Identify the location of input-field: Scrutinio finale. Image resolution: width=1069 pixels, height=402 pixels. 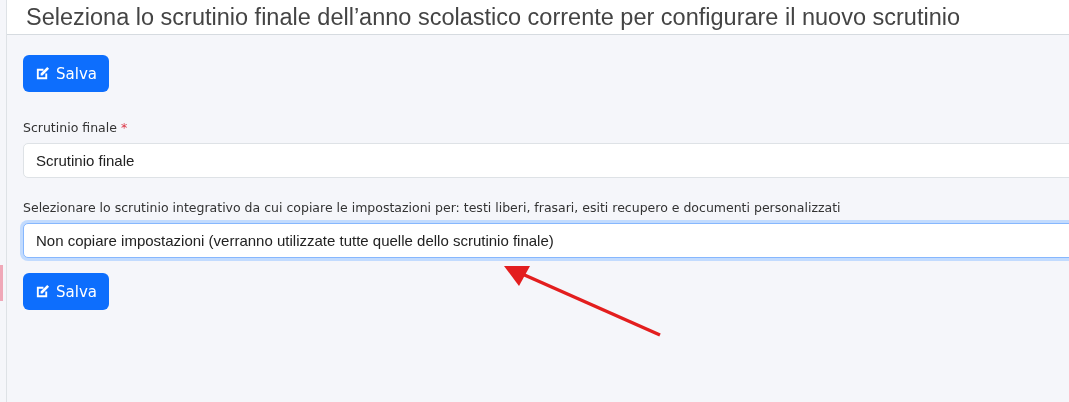
(546, 160).